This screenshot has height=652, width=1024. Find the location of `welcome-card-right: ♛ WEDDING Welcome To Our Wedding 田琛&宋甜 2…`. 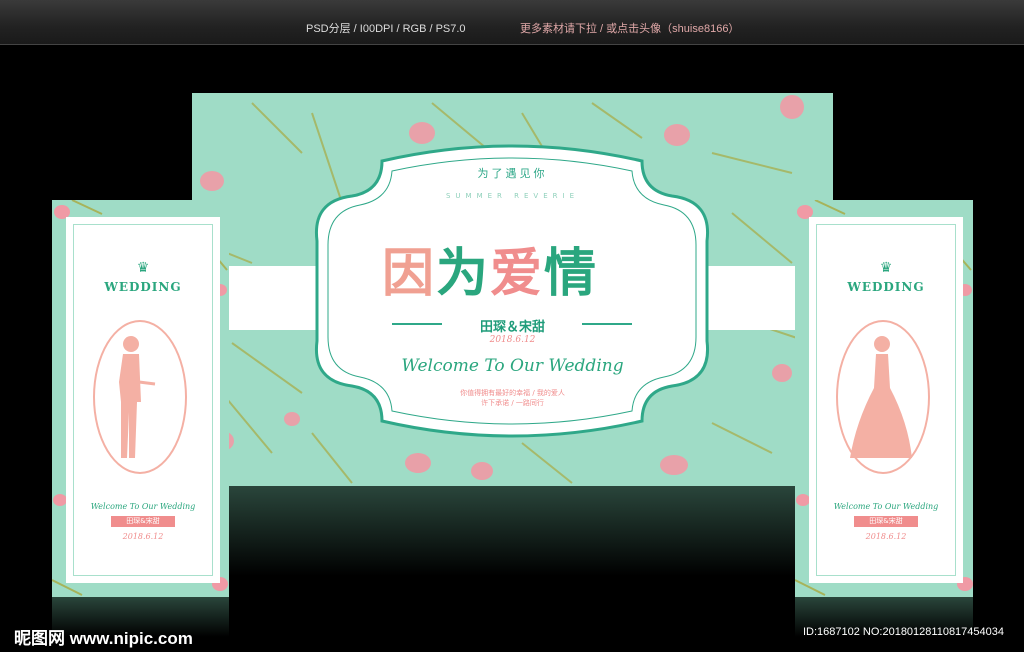

welcome-card-right: ♛ WEDDING Welcome To Our Wedding 田琛&宋甜 2… is located at coordinates (886, 400).